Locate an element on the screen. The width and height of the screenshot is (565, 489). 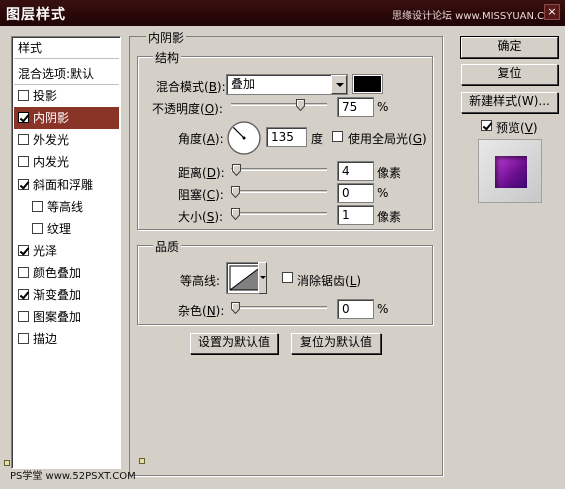
distance-slider is located at coordinates (279, 170).